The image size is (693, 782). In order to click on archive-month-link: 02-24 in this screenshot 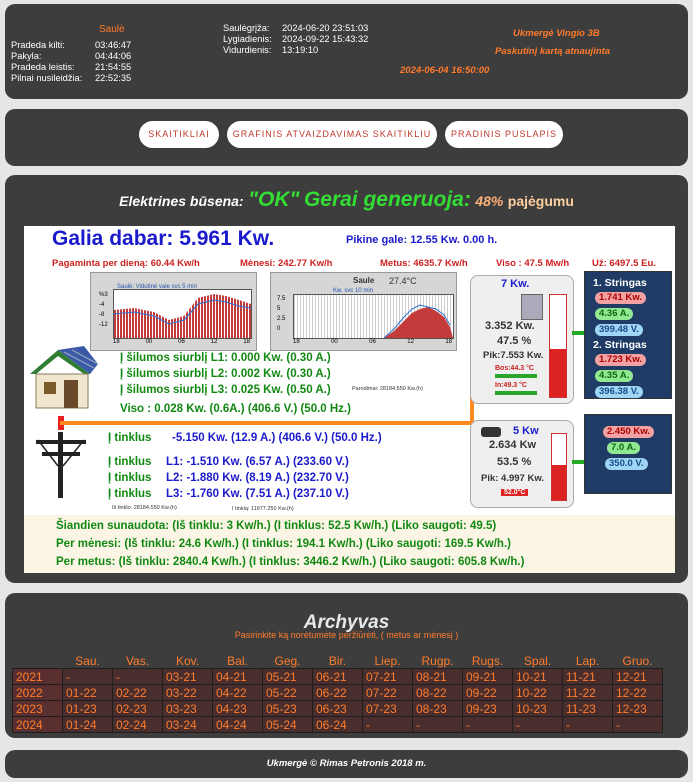, I will do `click(137, 724)`.